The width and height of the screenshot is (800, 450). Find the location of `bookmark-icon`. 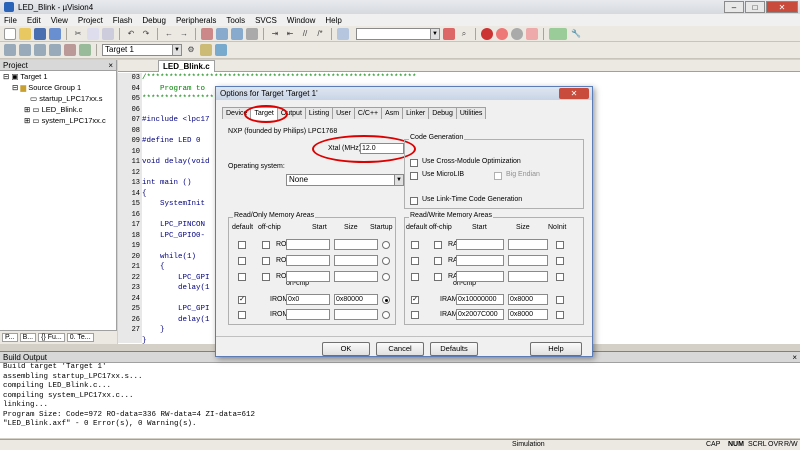

bookmark-icon is located at coordinates (207, 33).